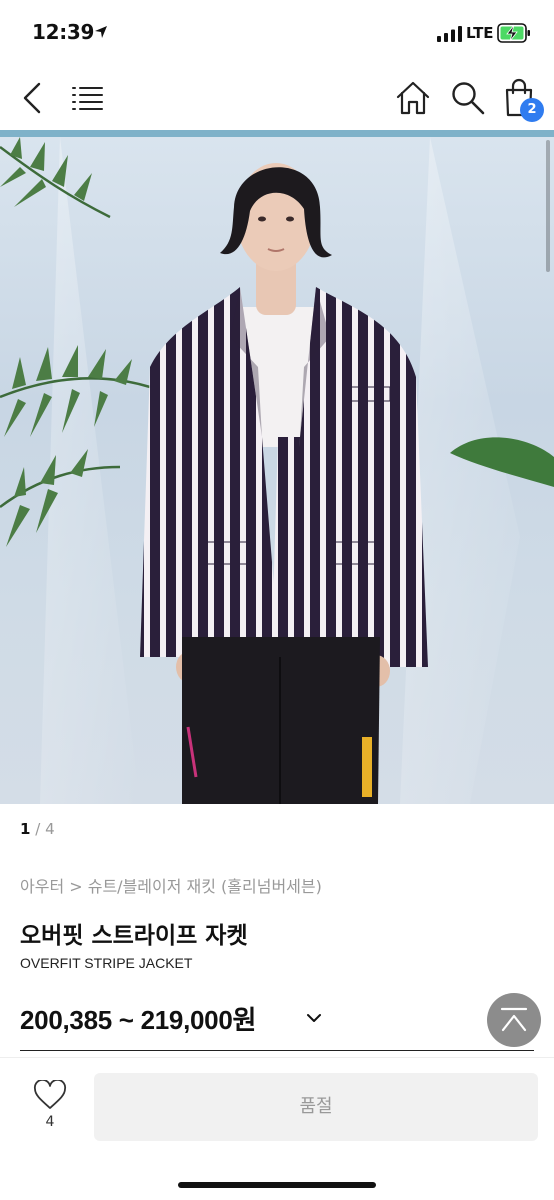  What do you see at coordinates (277, 1185) in the screenshot?
I see `home-indicator` at bounding box center [277, 1185].